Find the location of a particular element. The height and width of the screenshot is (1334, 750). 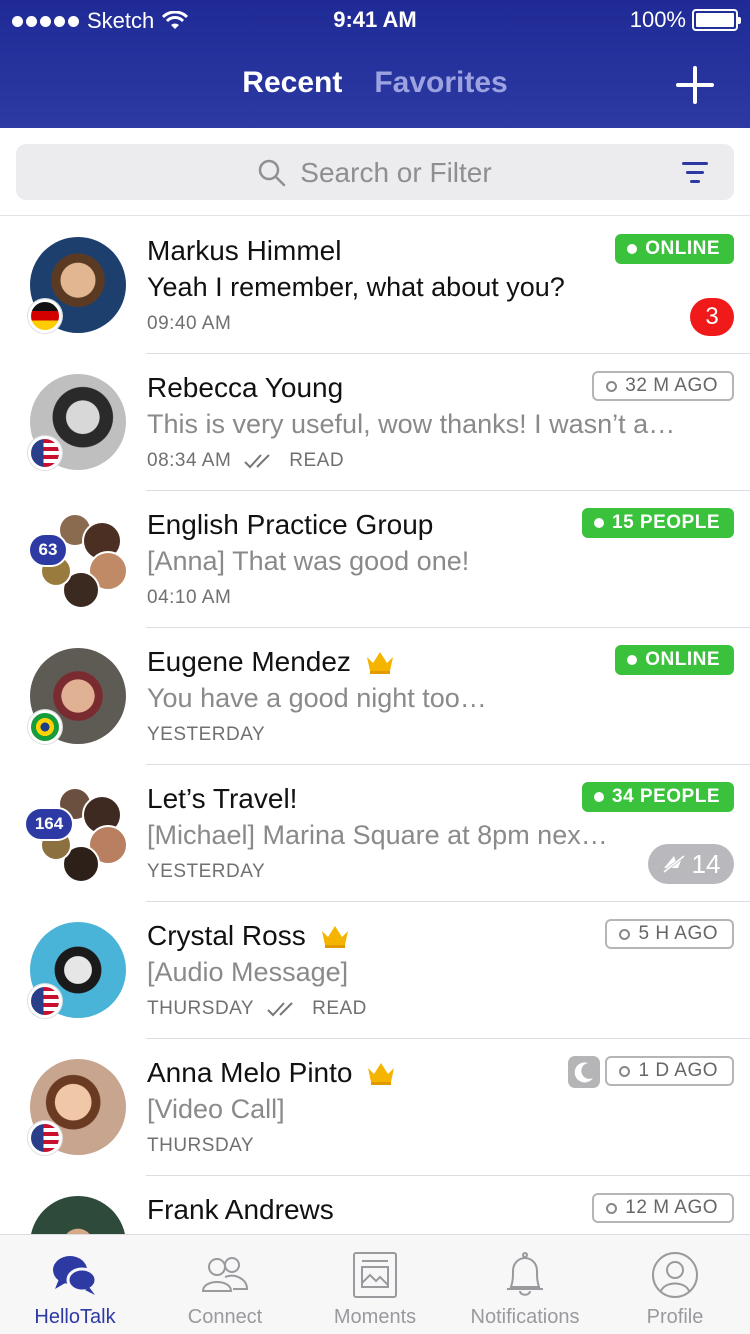

brazil-flag-icon is located at coordinates (45, 727).